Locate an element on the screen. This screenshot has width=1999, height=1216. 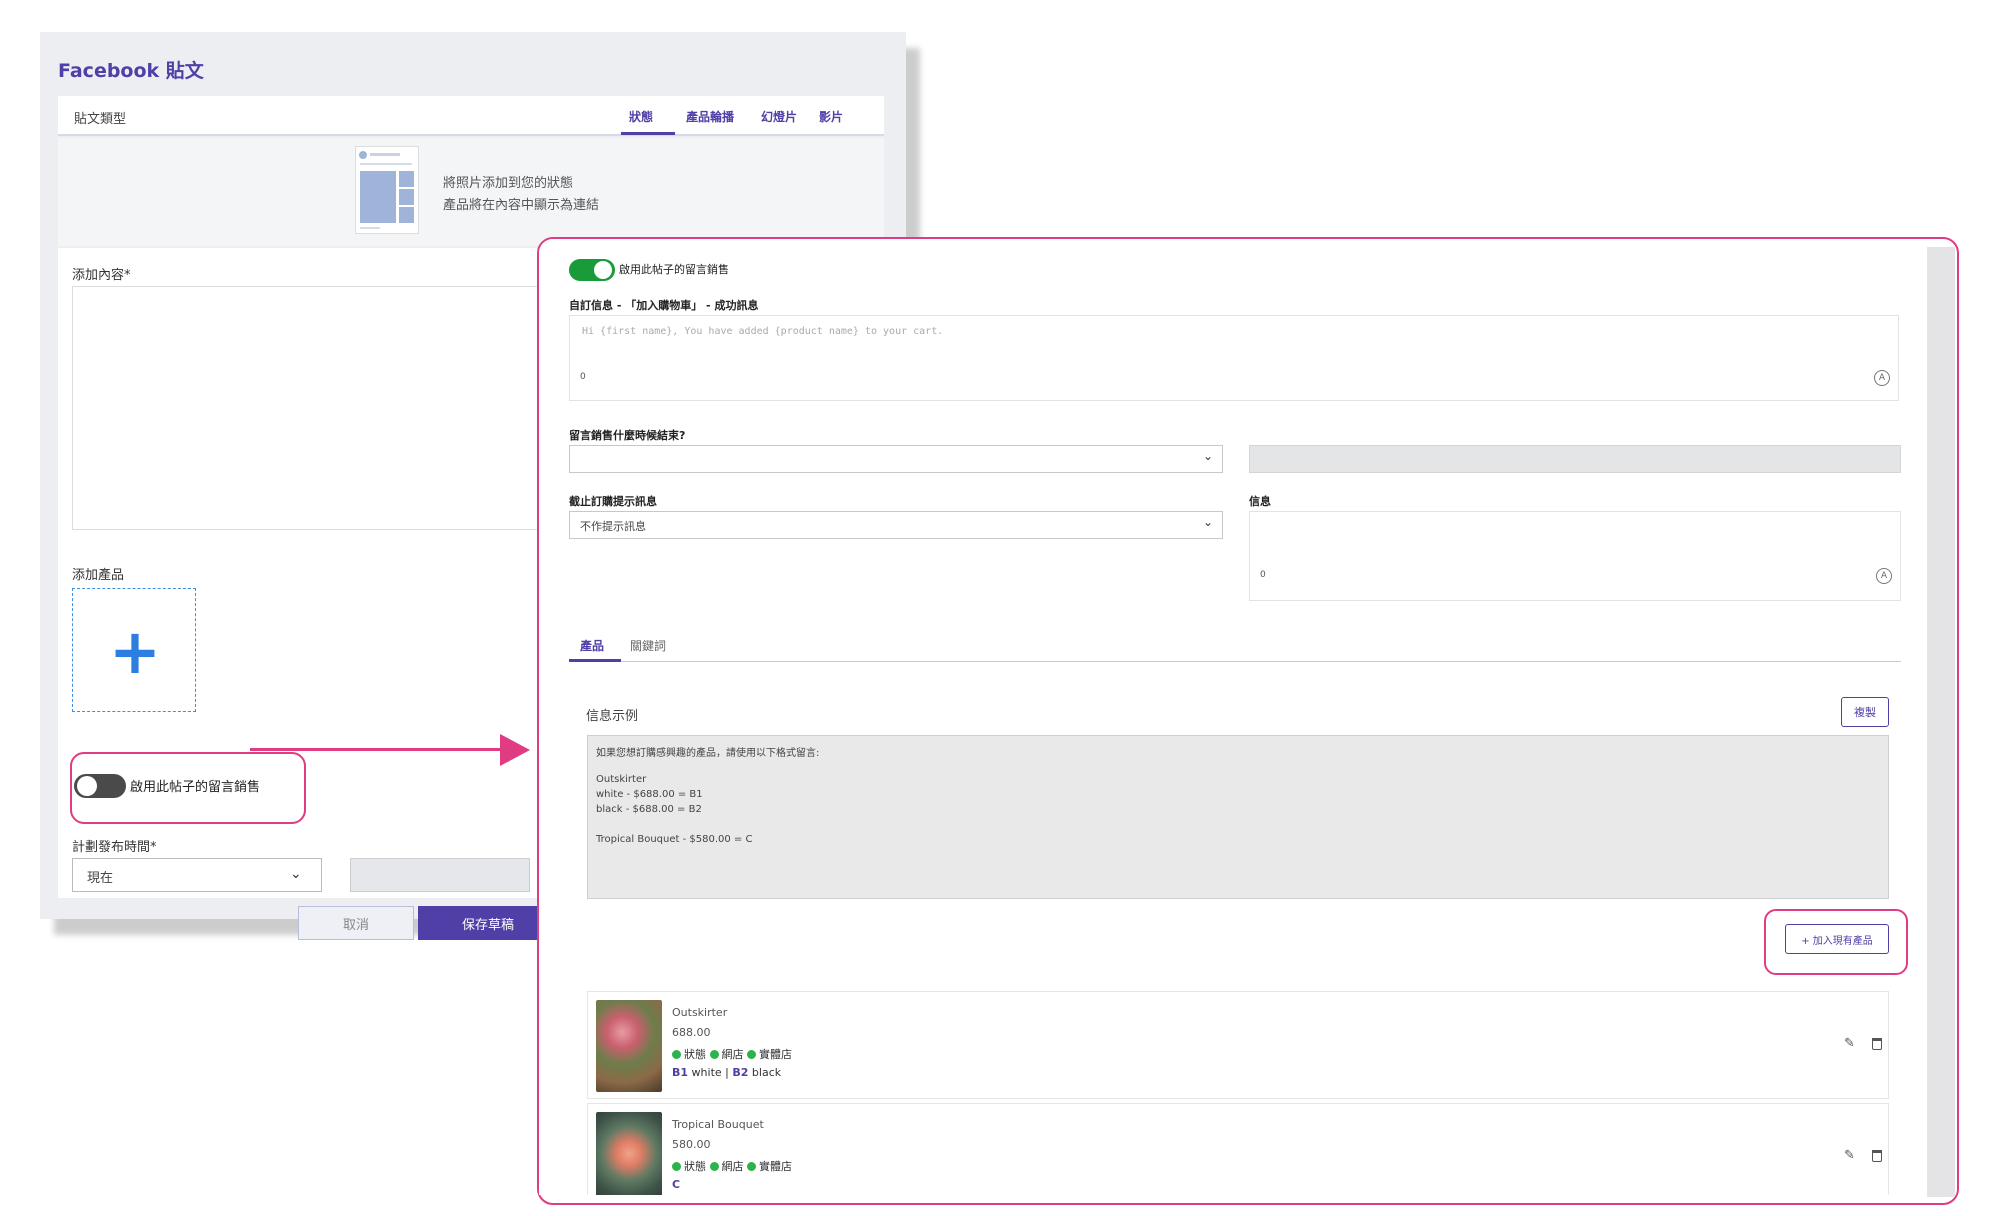
page-title: Facebook 貼文 is located at coordinates (131, 71).